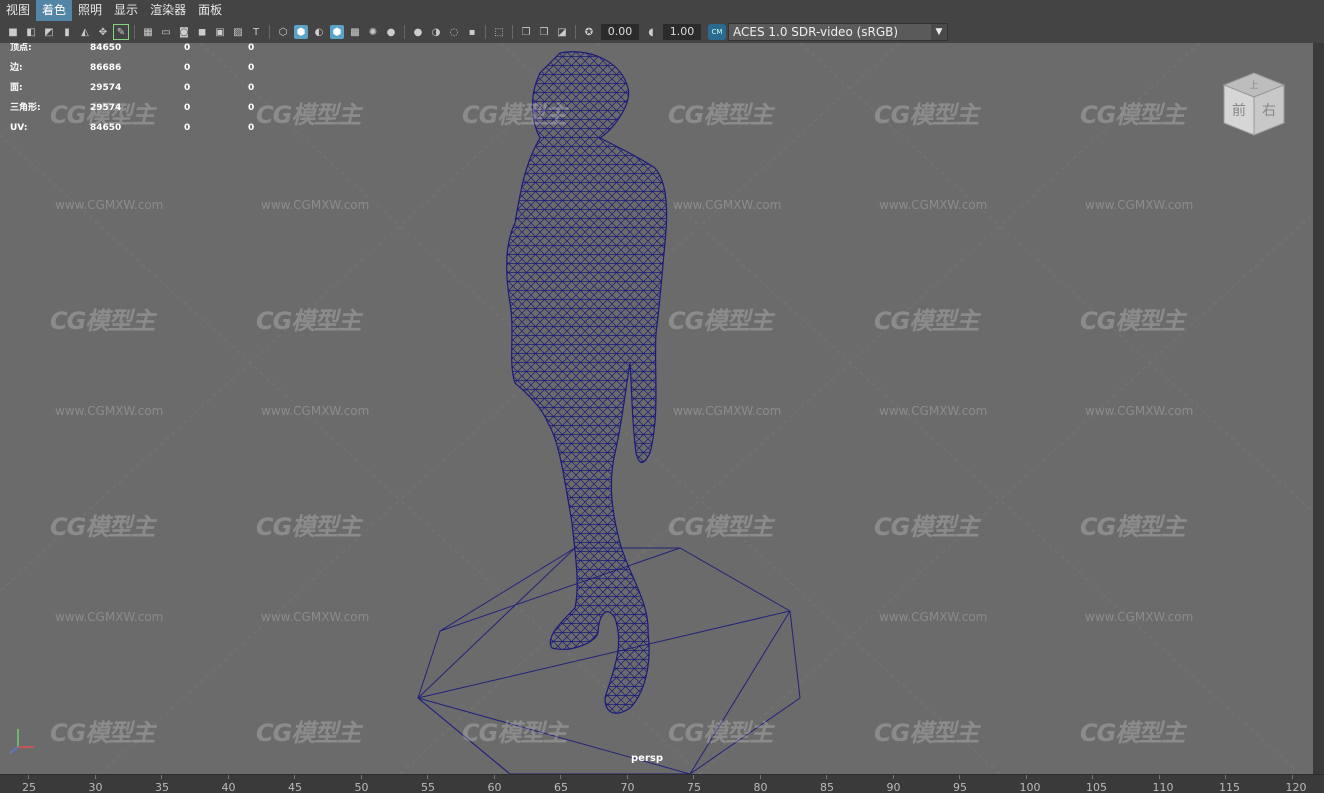 The width and height of the screenshot is (1324, 793). Describe the element at coordinates (355, 32) in the screenshot. I see `textured-icon: ▩` at that location.